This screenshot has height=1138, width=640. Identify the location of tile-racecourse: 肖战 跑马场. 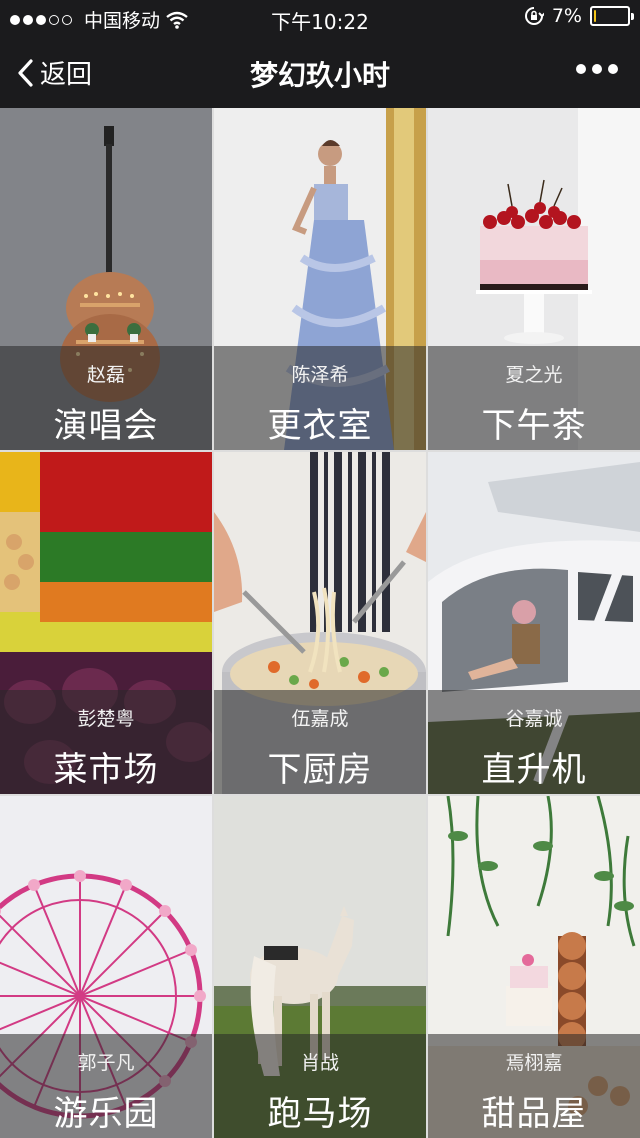
(320, 967).